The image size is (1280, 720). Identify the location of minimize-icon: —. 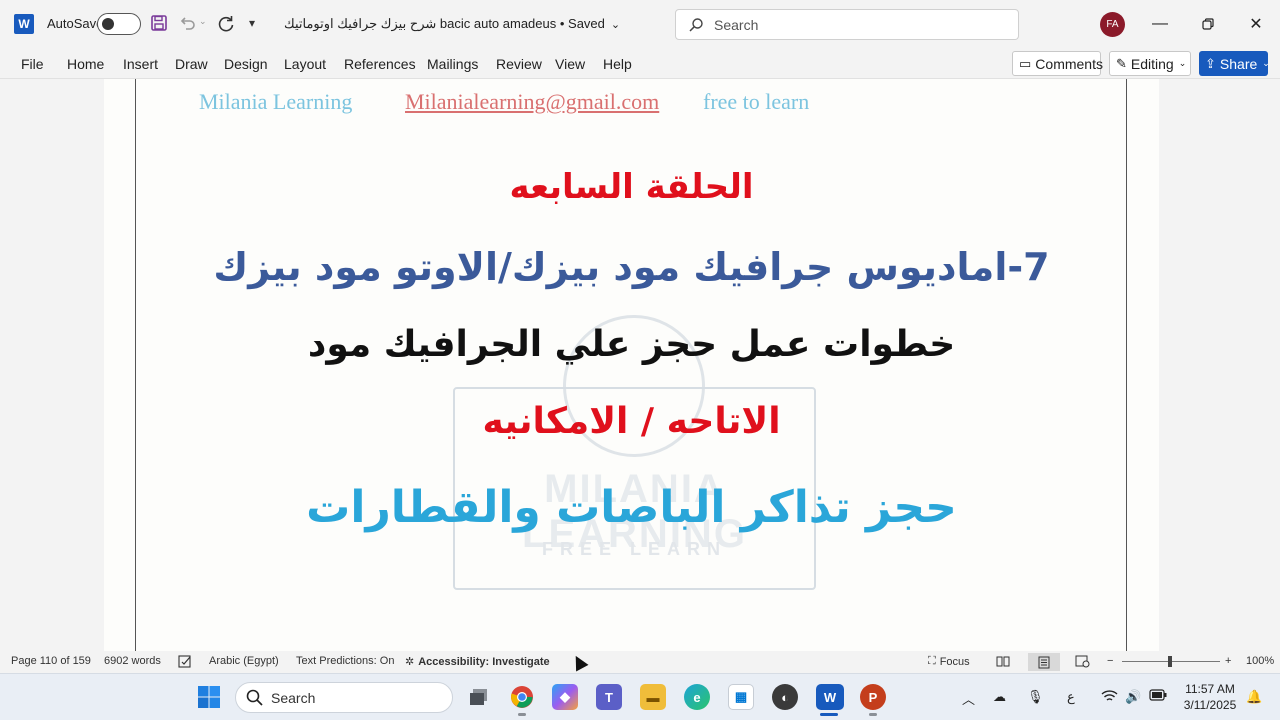
(1160, 24).